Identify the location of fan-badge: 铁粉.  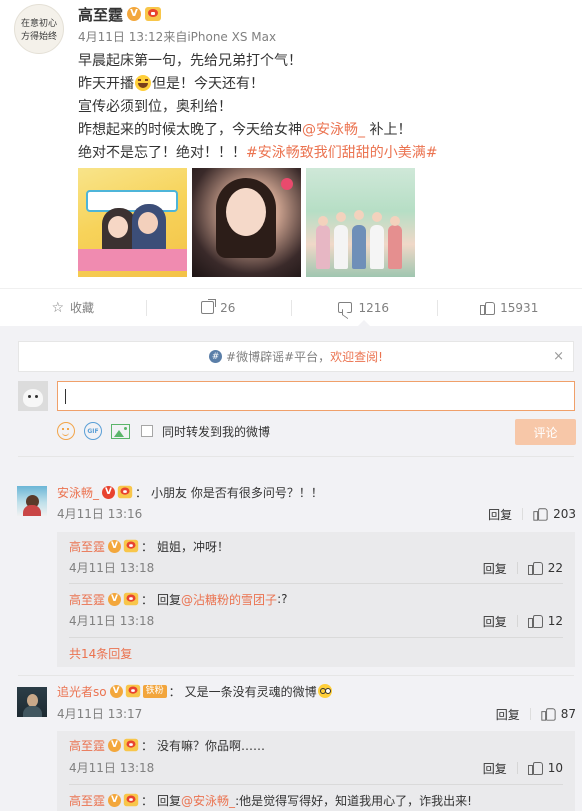
(154, 691).